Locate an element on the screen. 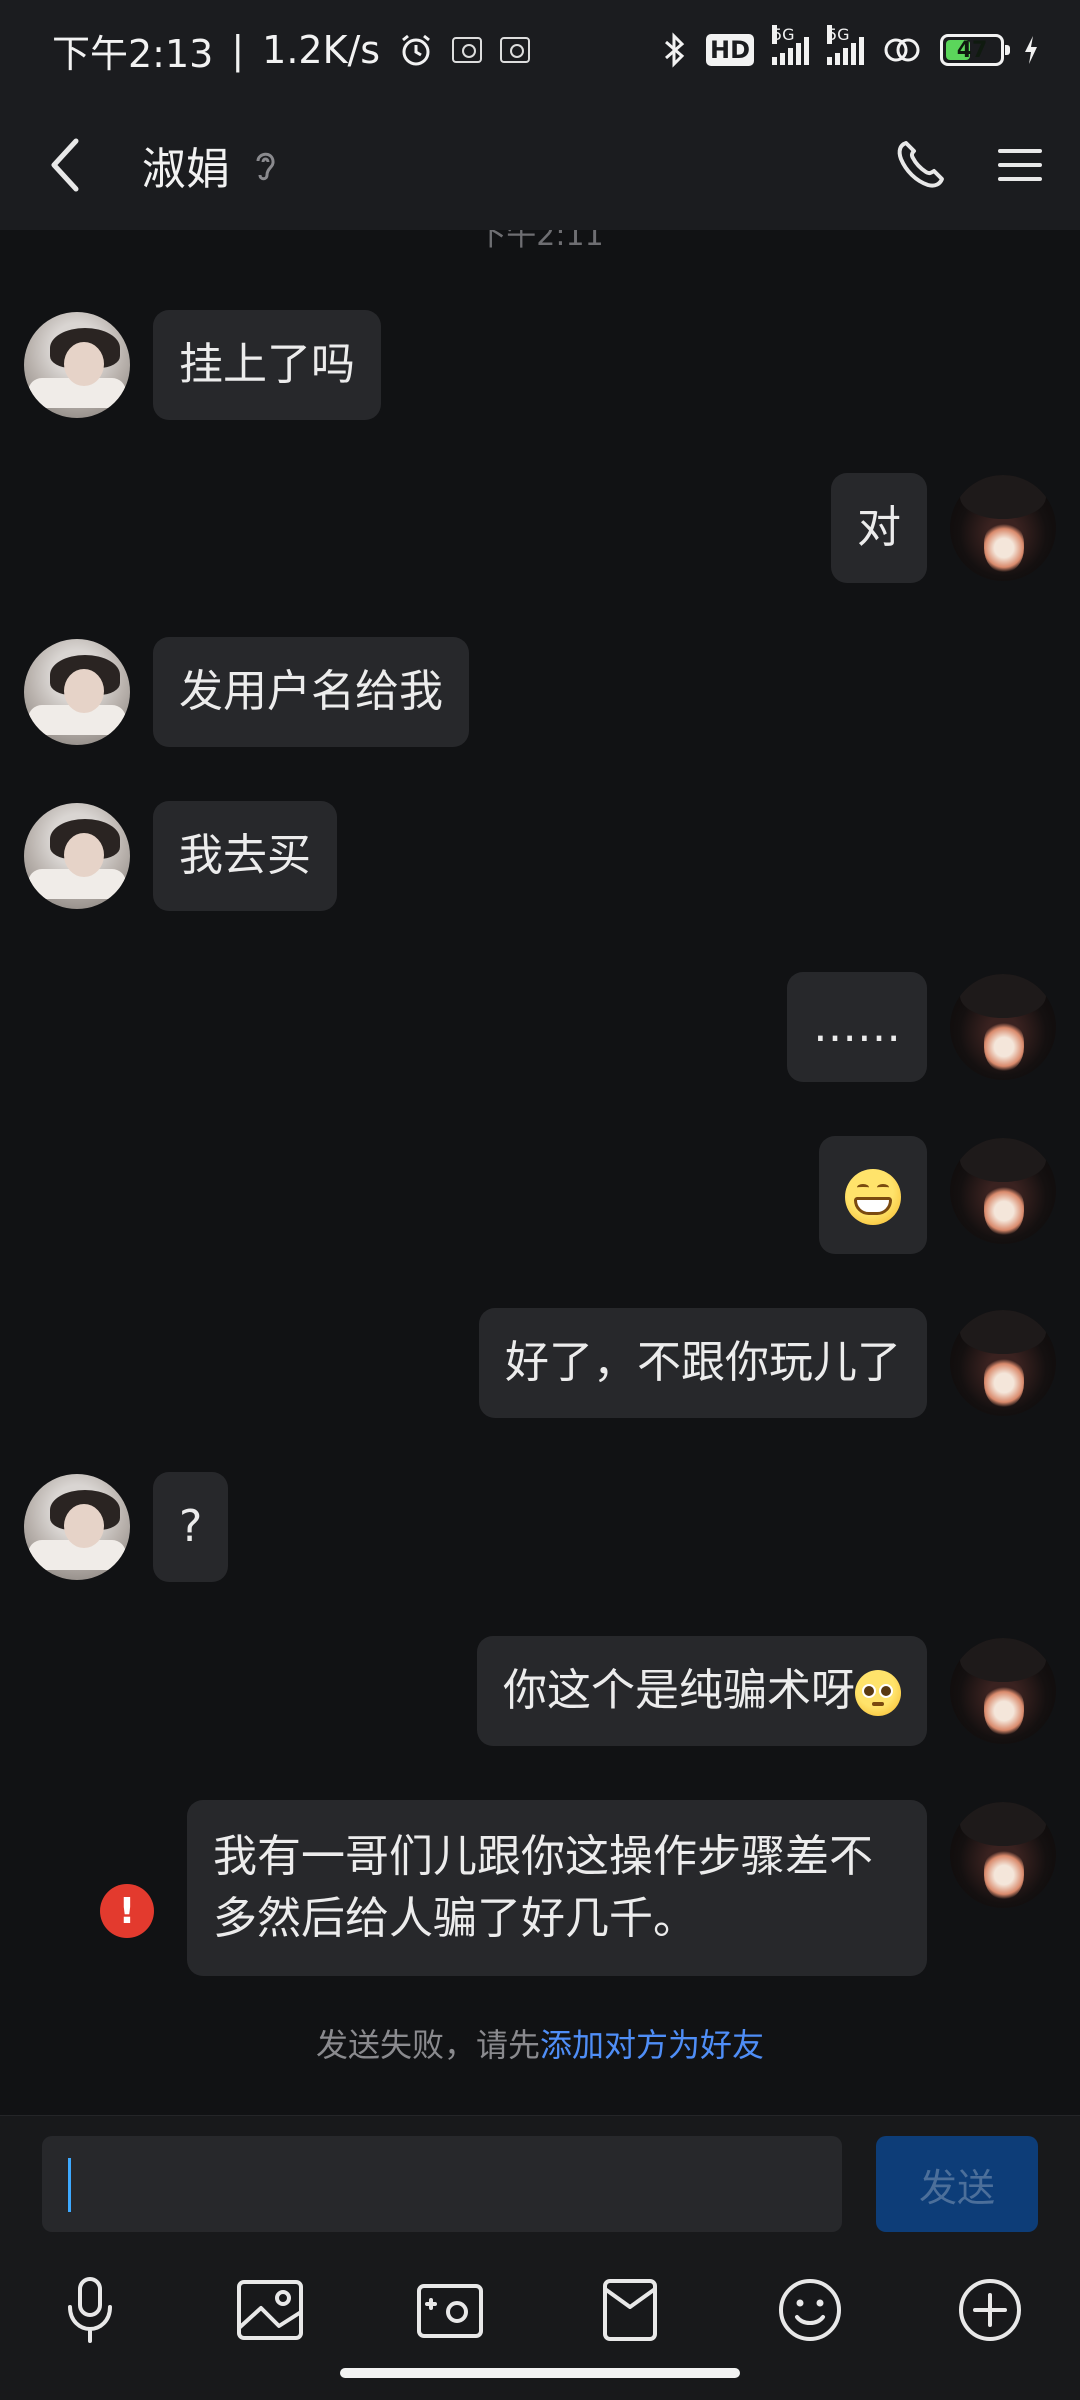 The image size is (1080, 2400). grinning-face-icon is located at coordinates (873, 1197).